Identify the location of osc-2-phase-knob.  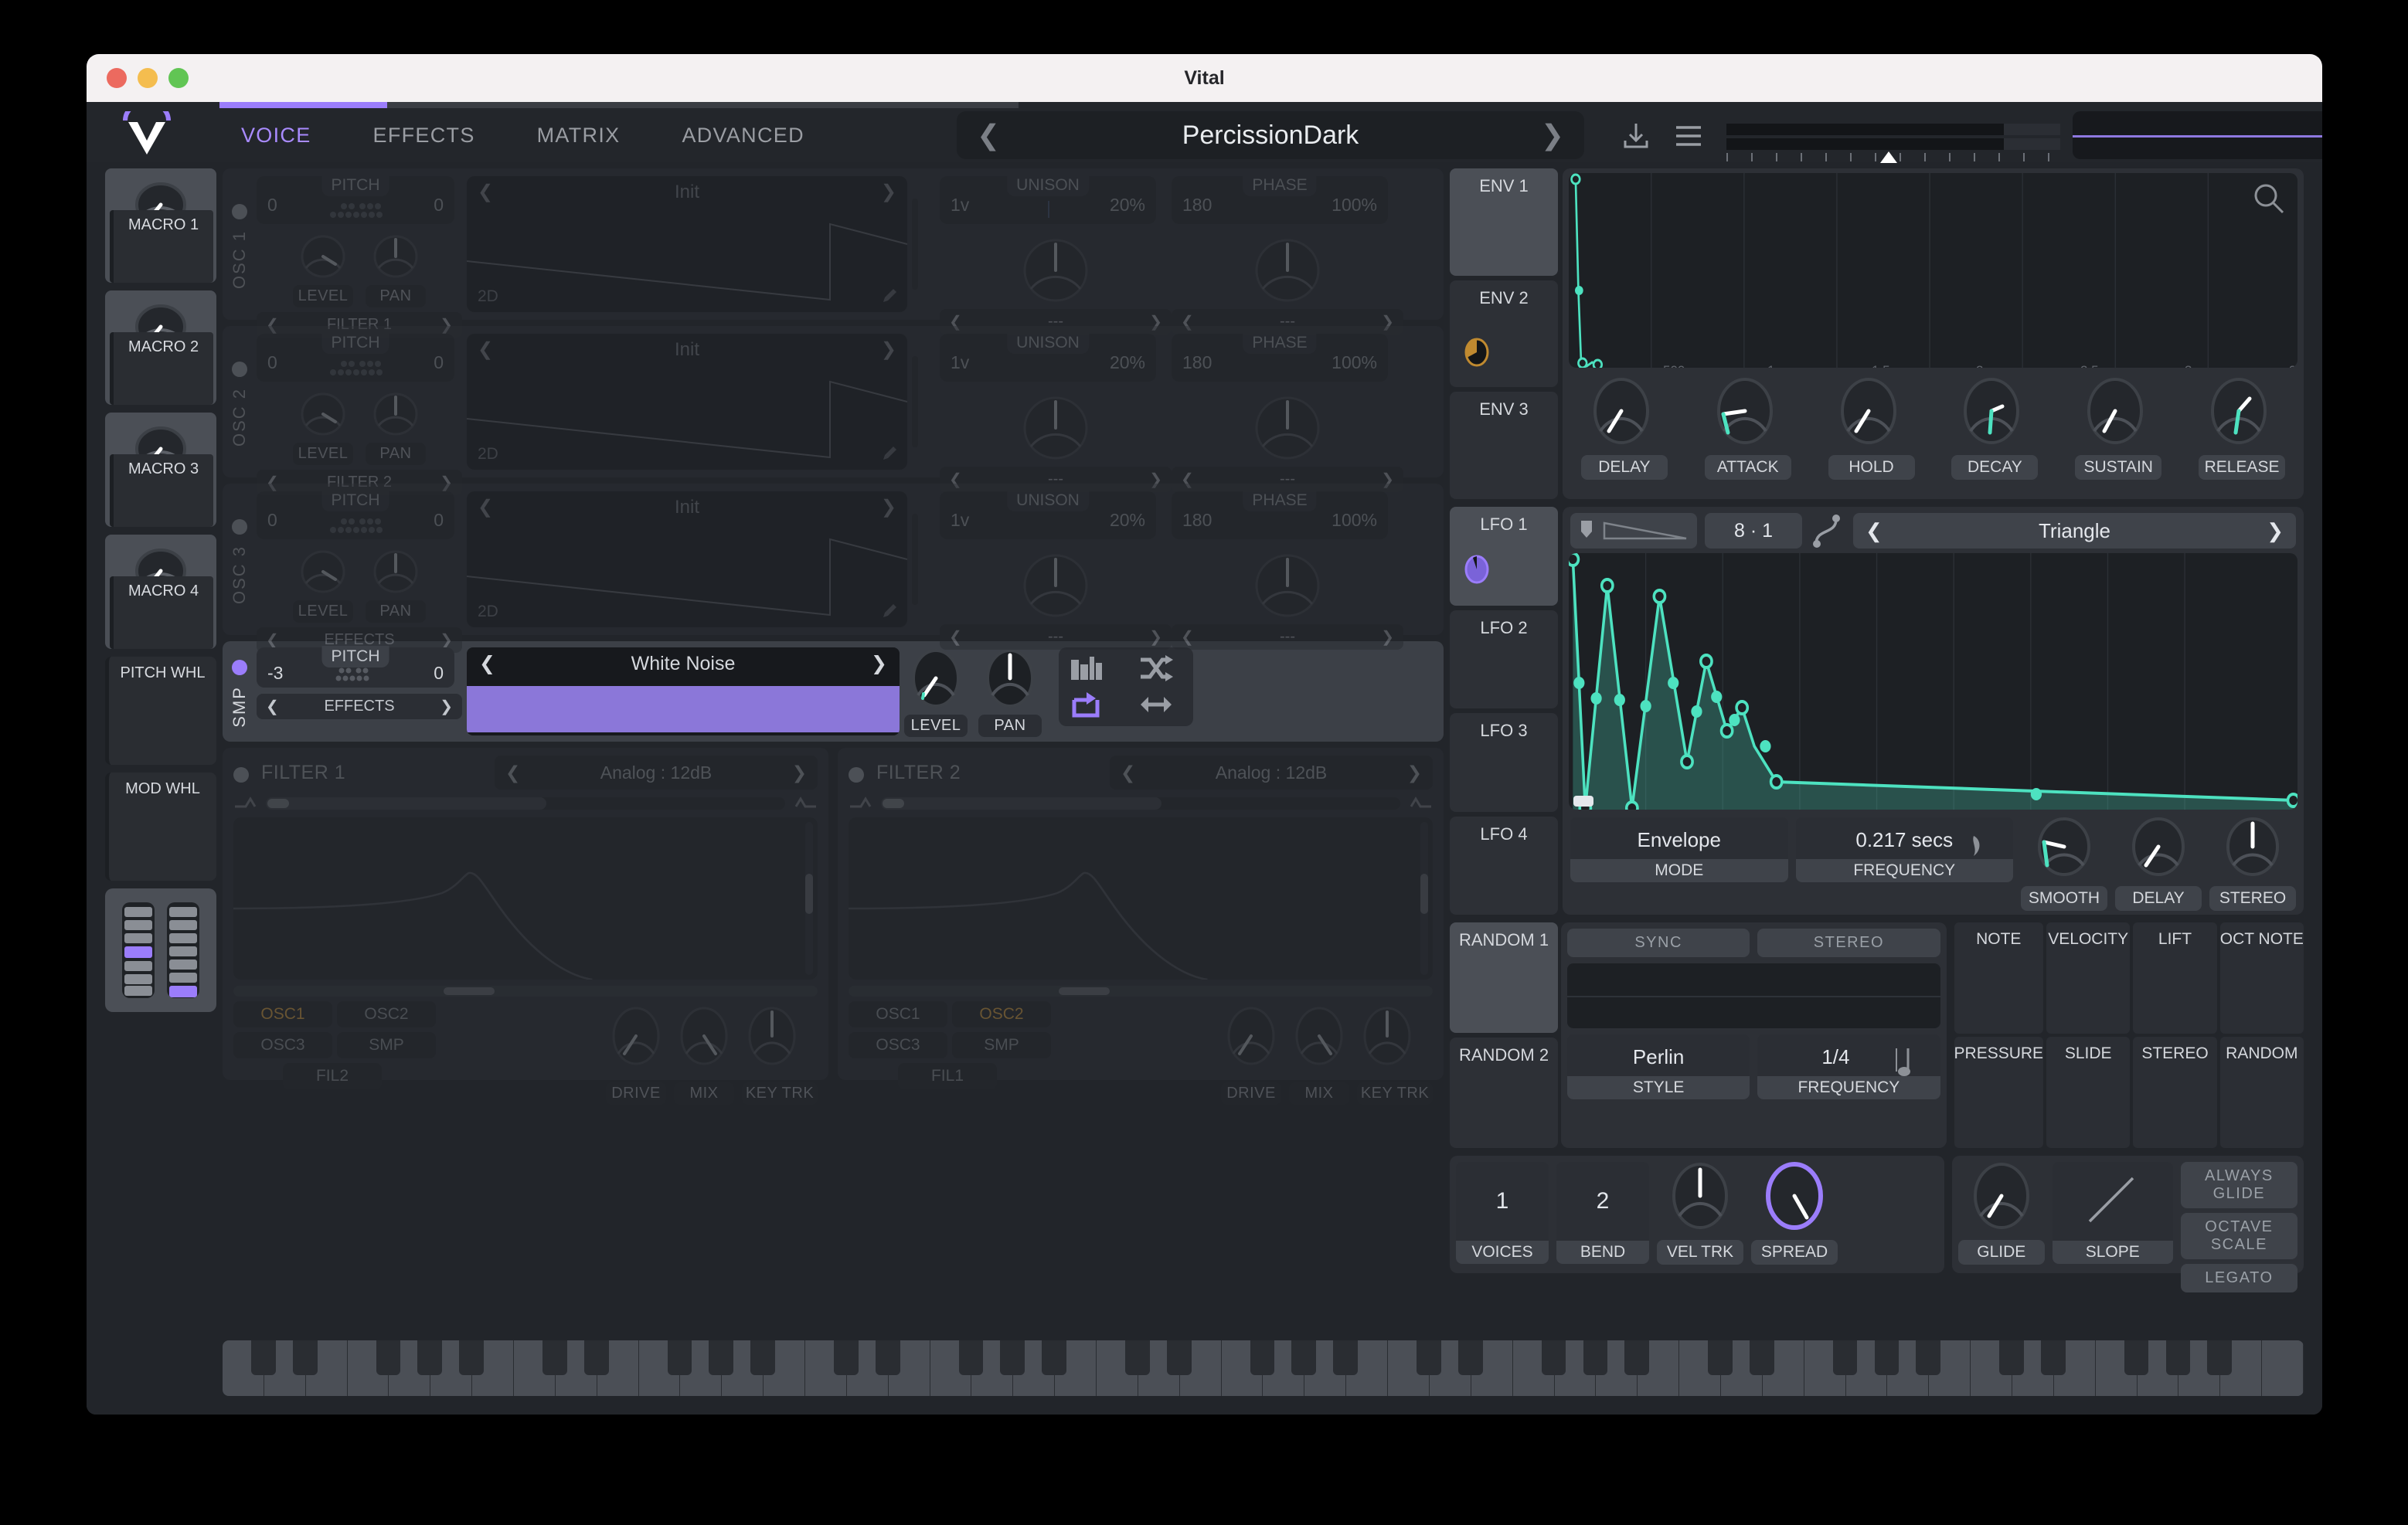
(1287, 428).